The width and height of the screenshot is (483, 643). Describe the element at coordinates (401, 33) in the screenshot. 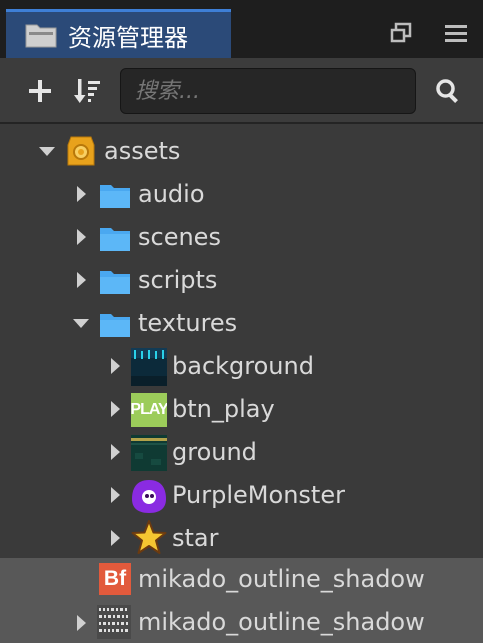

I see `popout-icon` at that location.